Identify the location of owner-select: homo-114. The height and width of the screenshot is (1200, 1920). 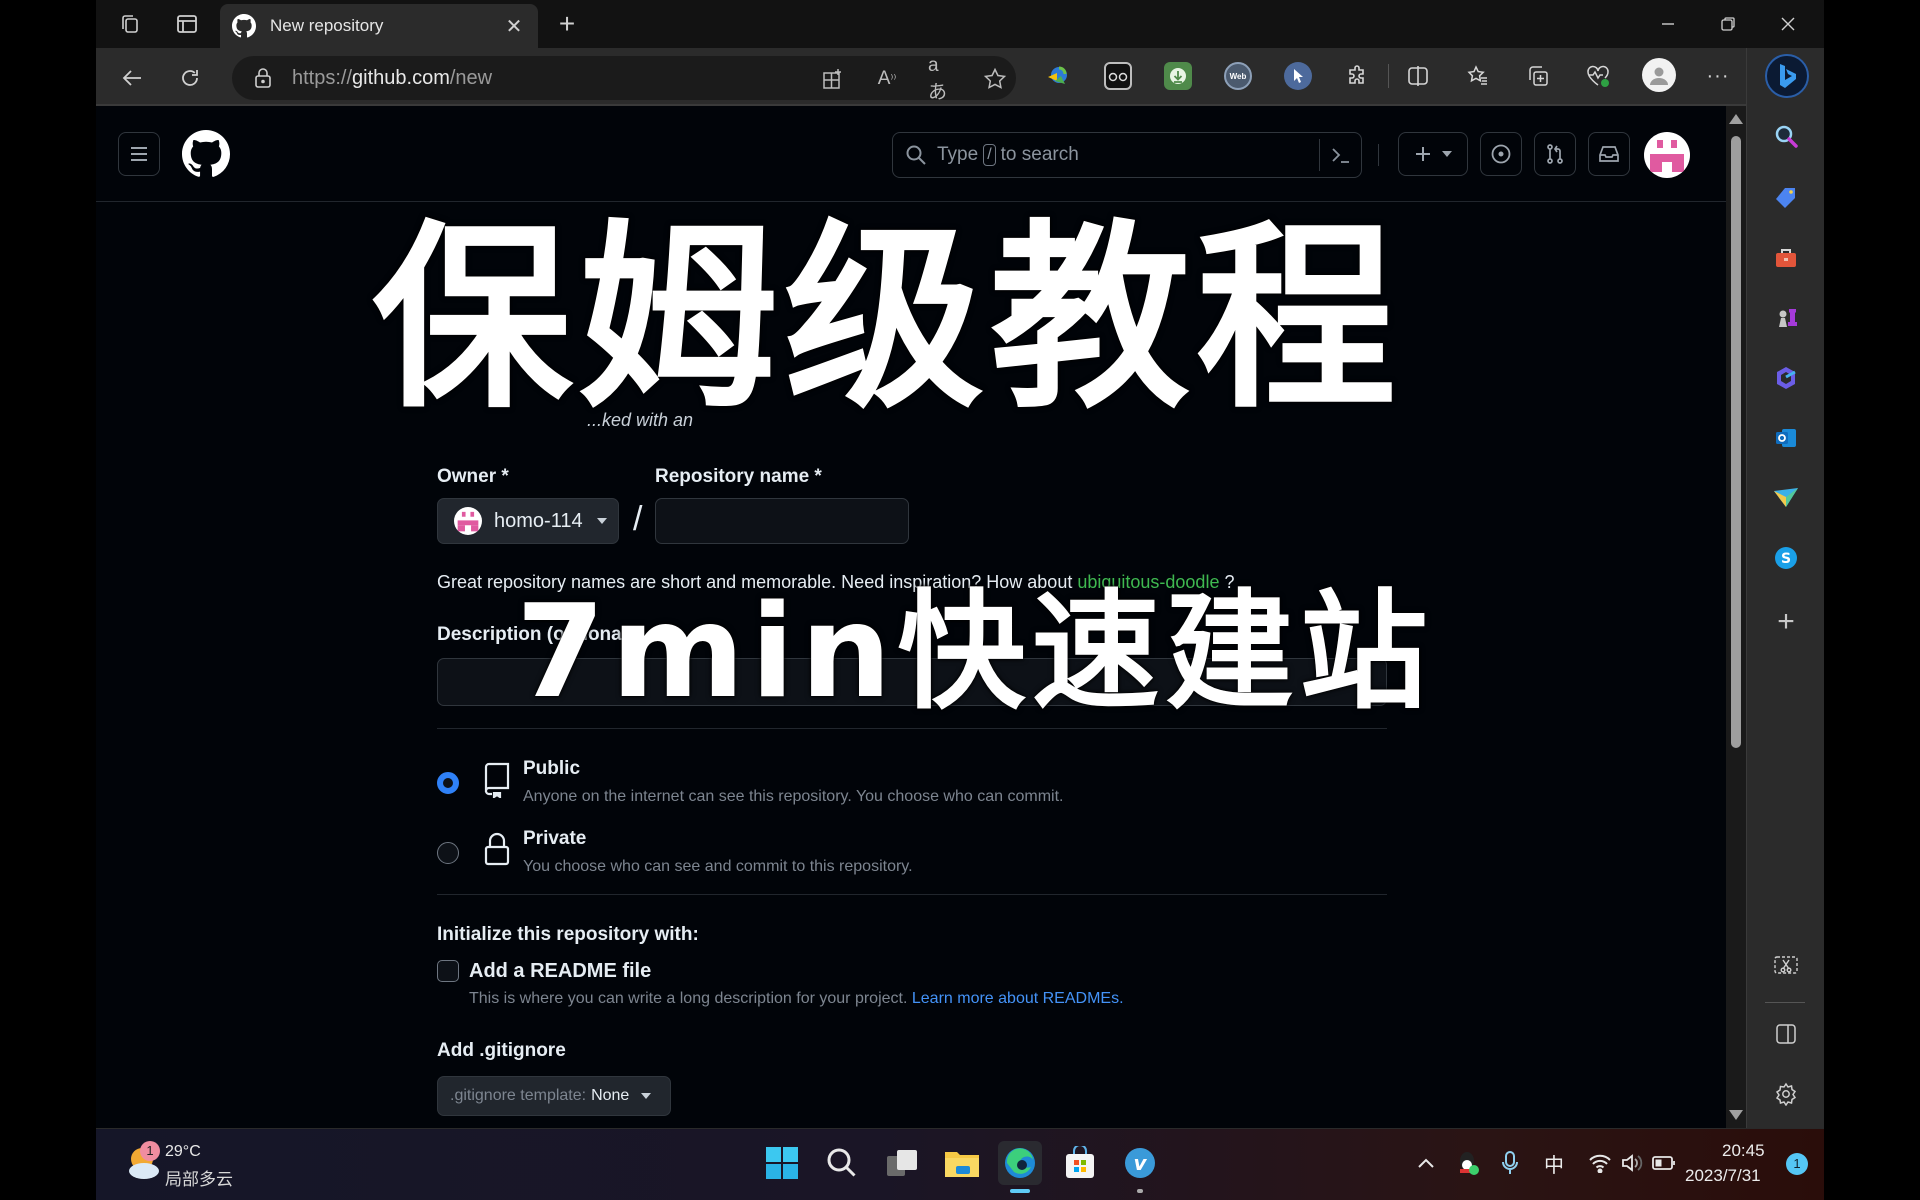
(528, 521).